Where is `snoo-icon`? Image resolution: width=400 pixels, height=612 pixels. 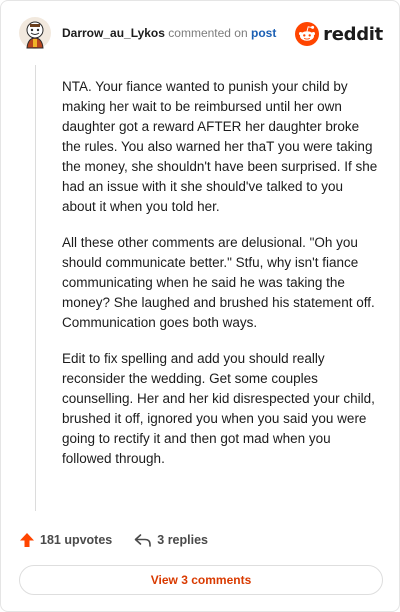
snoo-icon is located at coordinates (307, 34).